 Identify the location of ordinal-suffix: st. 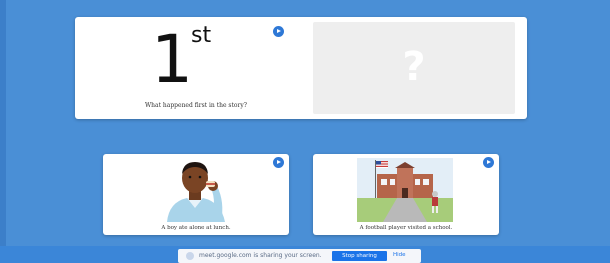
(201, 35).